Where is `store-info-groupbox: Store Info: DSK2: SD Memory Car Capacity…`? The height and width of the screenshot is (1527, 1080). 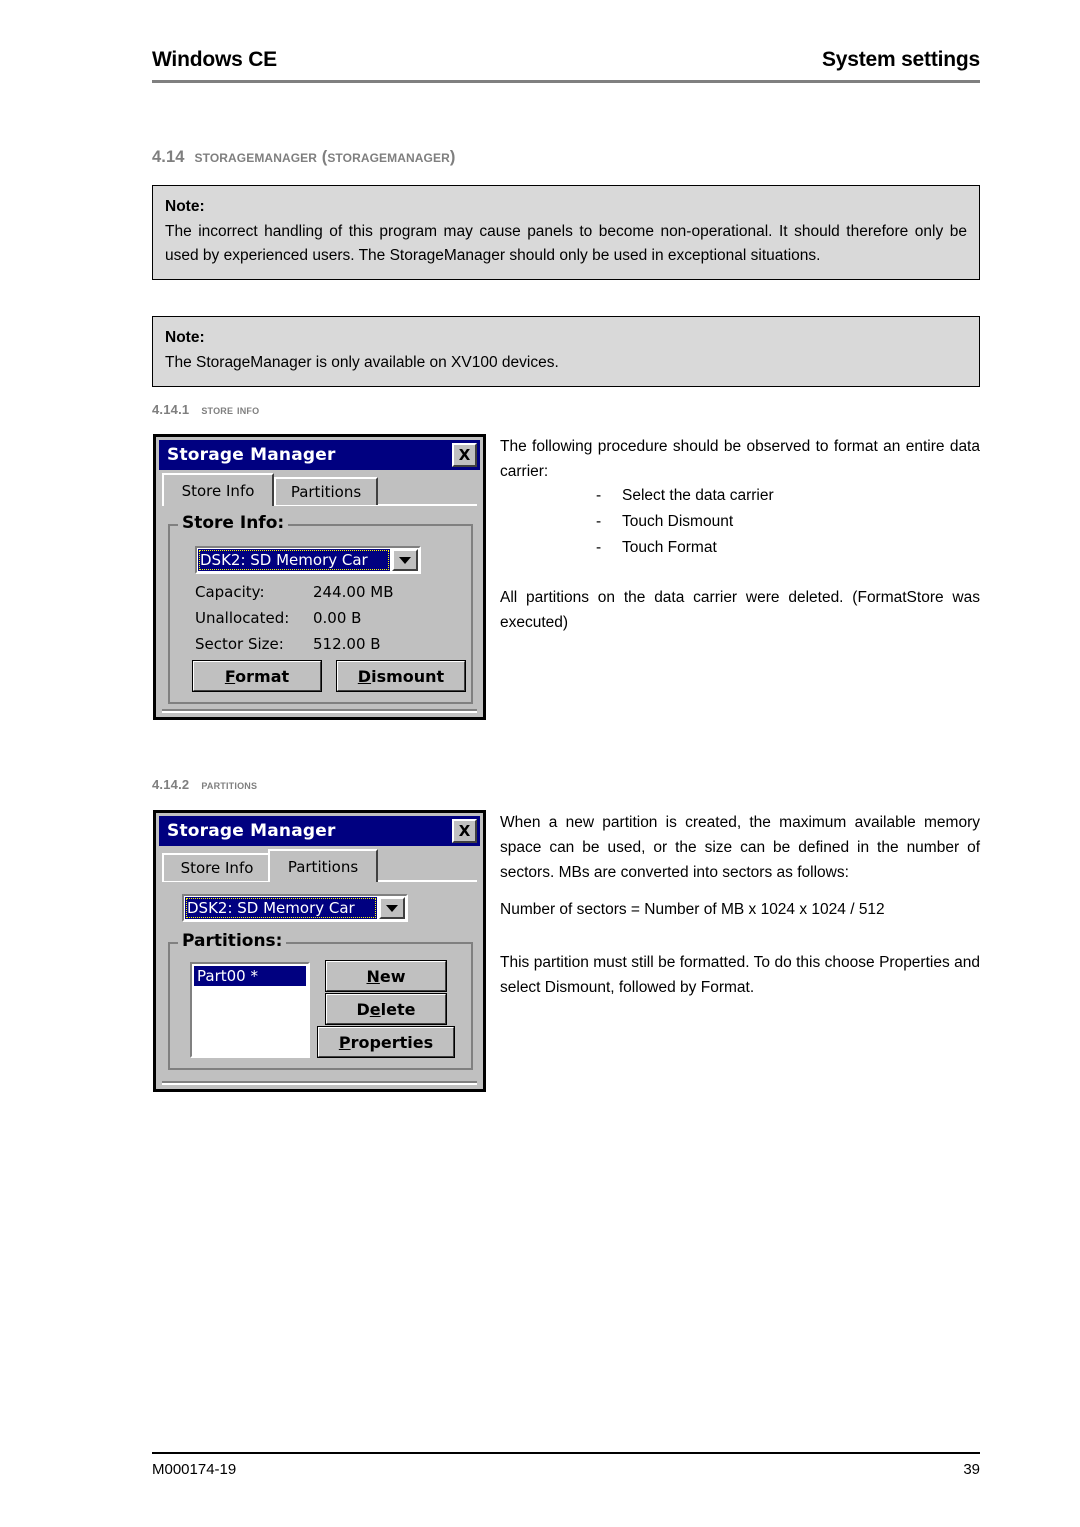
store-info-groupbox: Store Info: DSK2: SD Memory Car Capacity… is located at coordinates (320, 608).